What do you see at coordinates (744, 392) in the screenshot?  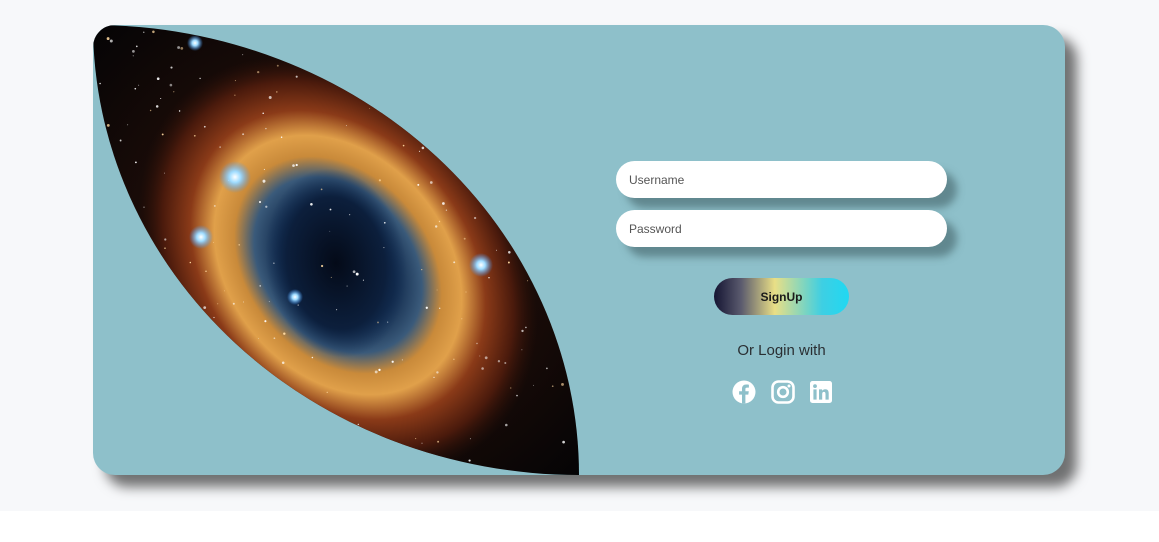 I see `facebook-icon` at bounding box center [744, 392].